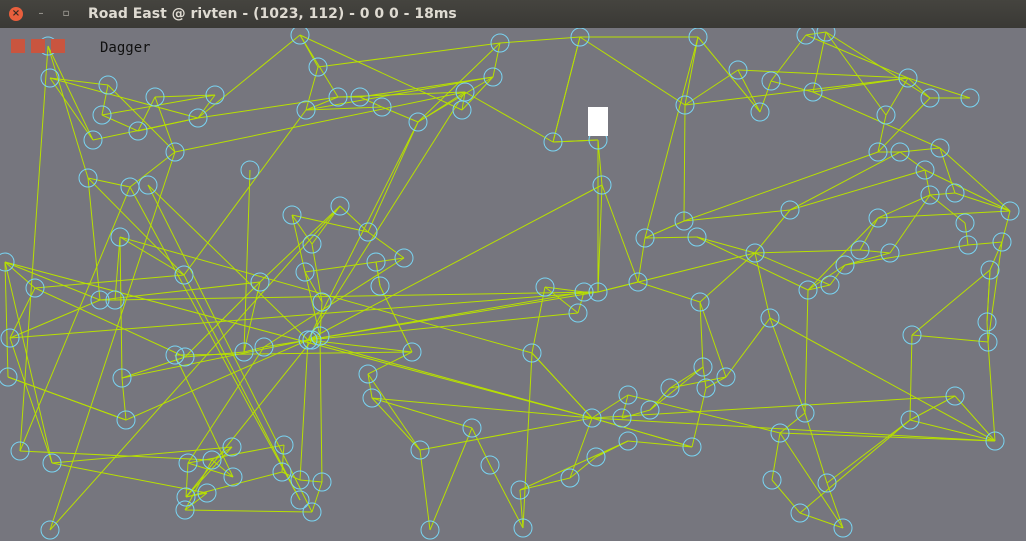  I want to click on player-sprite, so click(598, 121).